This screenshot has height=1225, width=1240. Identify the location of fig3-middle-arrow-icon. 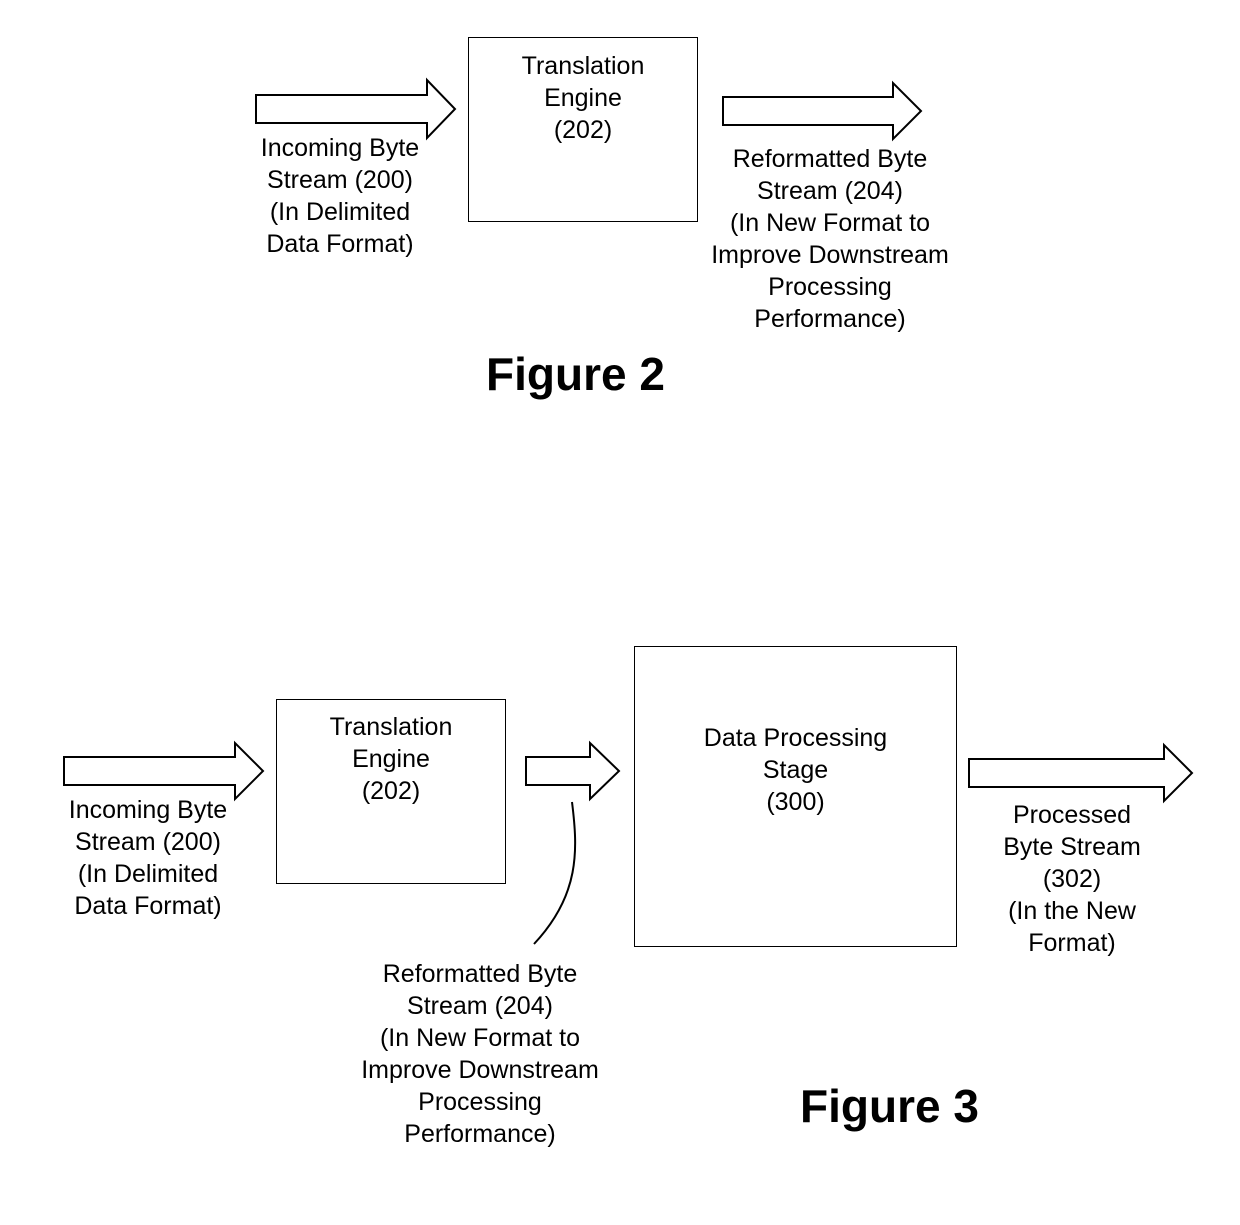
(573, 771).